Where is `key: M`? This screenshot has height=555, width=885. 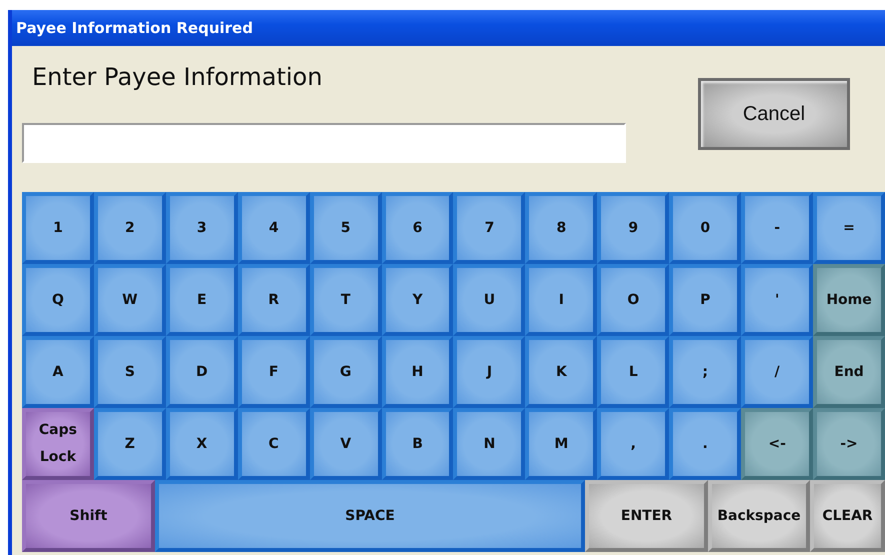 key: M is located at coordinates (561, 444).